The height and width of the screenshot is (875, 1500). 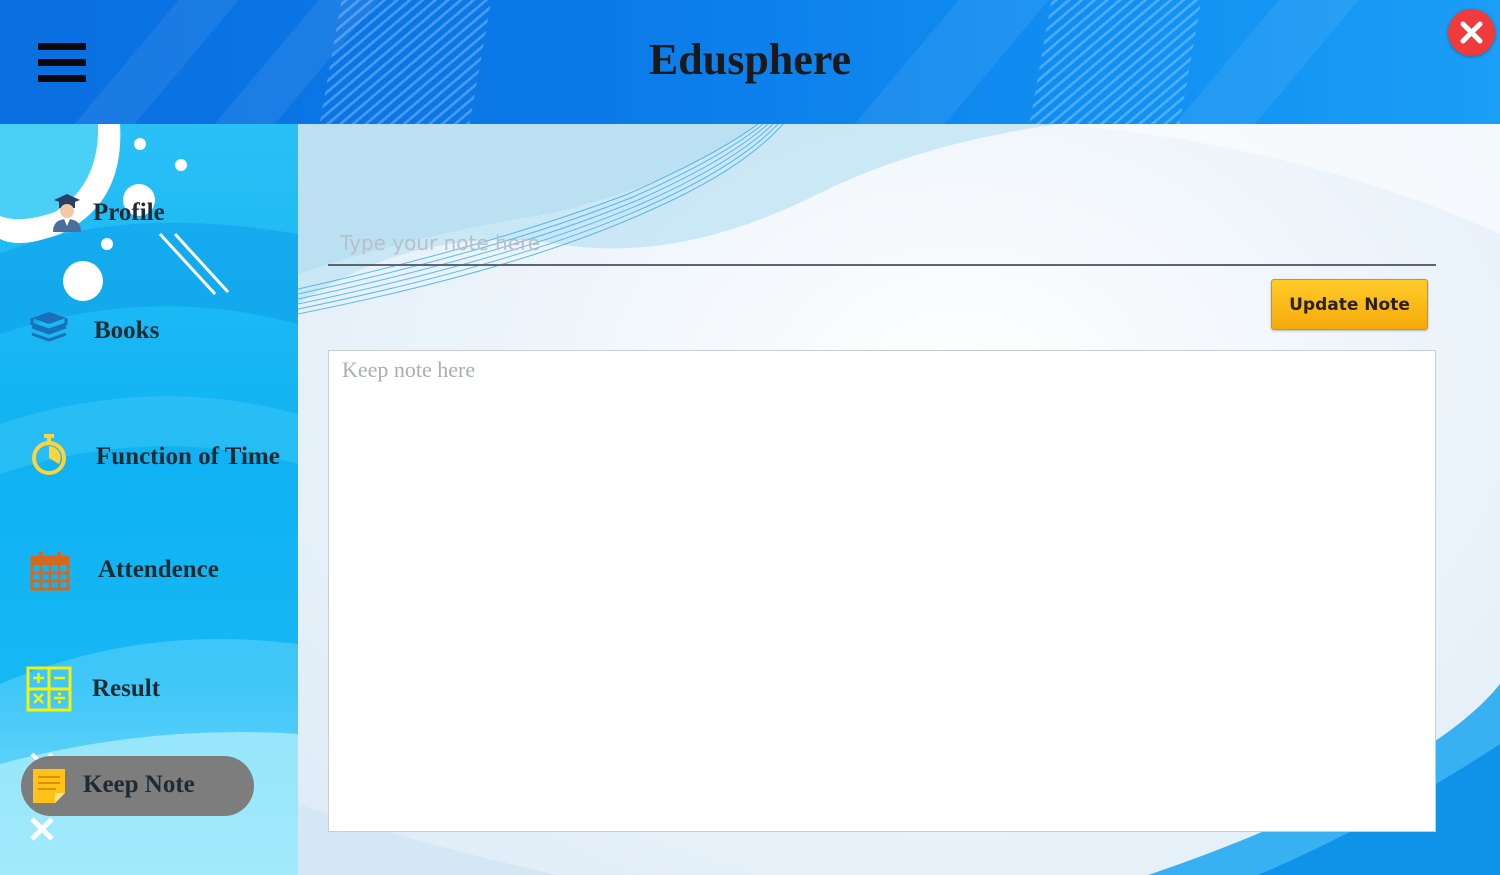 I want to click on sticky-note-icon, so click(x=49, y=786).